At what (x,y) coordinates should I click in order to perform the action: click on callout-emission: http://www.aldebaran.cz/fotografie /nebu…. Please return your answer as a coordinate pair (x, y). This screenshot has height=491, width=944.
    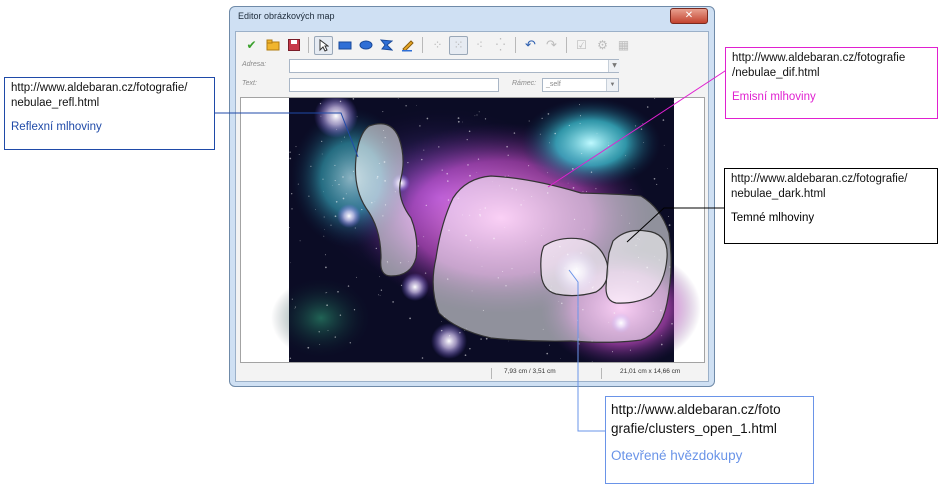
    Looking at the image, I should click on (831, 83).